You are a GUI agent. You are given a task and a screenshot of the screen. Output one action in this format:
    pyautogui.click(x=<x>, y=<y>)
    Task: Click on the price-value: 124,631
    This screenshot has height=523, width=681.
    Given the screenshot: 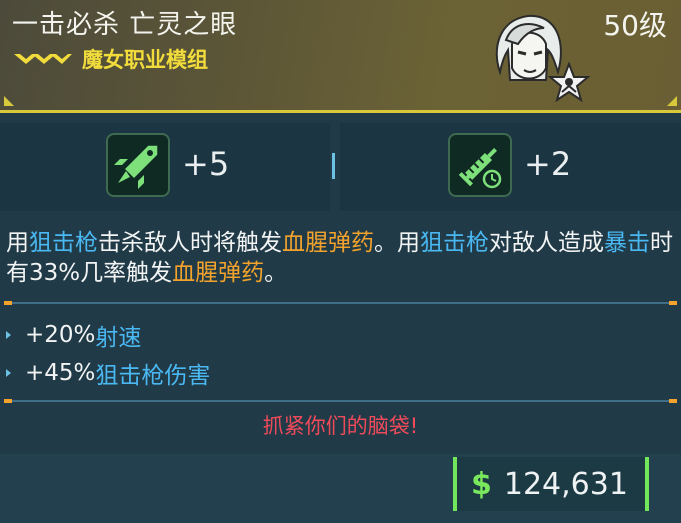 What is the action you would take?
    pyautogui.click(x=565, y=484)
    